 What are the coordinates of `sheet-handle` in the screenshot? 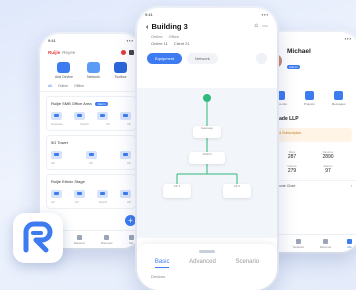 It's located at (207, 251).